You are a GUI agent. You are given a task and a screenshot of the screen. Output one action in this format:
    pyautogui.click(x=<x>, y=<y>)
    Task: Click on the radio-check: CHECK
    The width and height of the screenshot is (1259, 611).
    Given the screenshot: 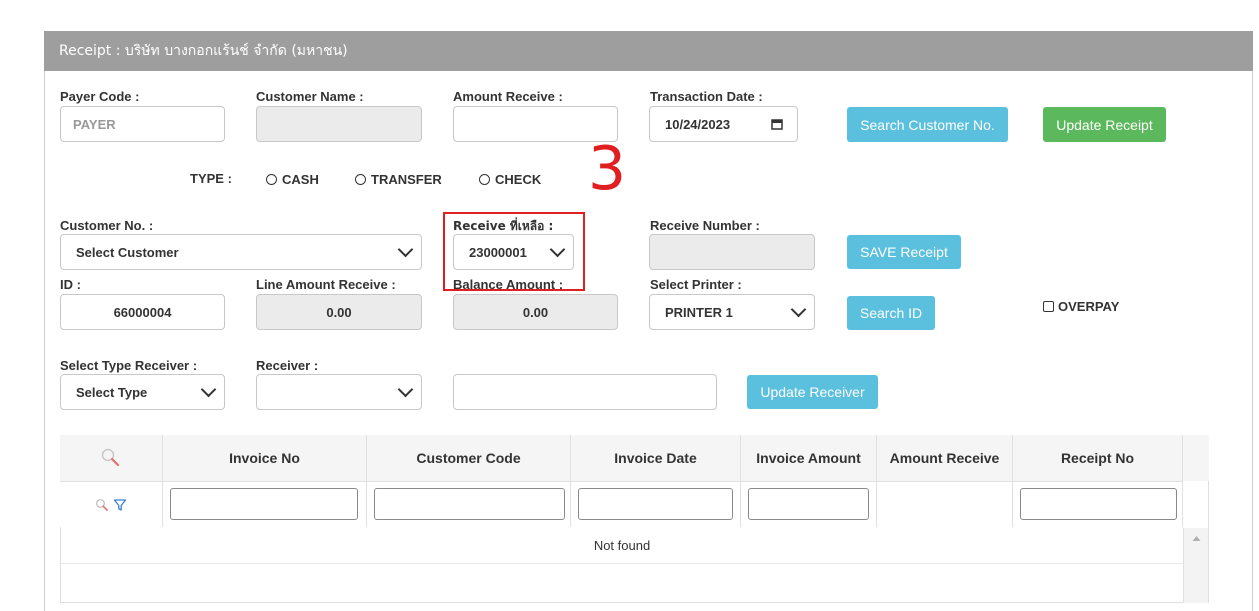 What is the action you would take?
    pyautogui.click(x=510, y=179)
    